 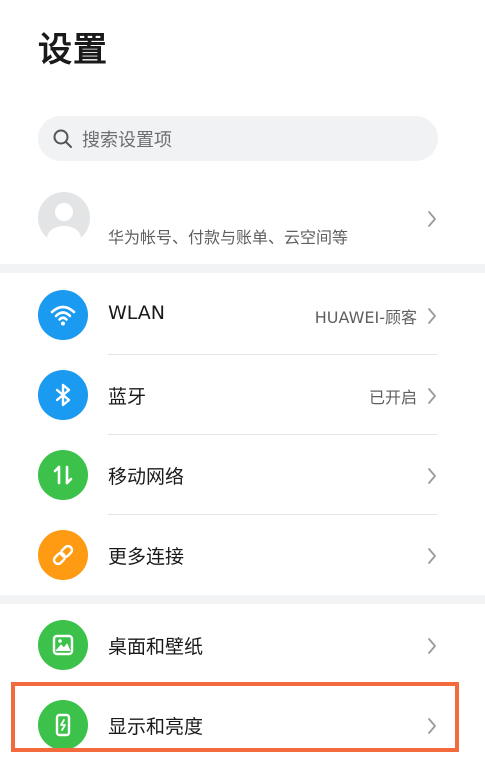 What do you see at coordinates (156, 647) in the screenshot?
I see `settings-item-label: 桌面和壁纸` at bounding box center [156, 647].